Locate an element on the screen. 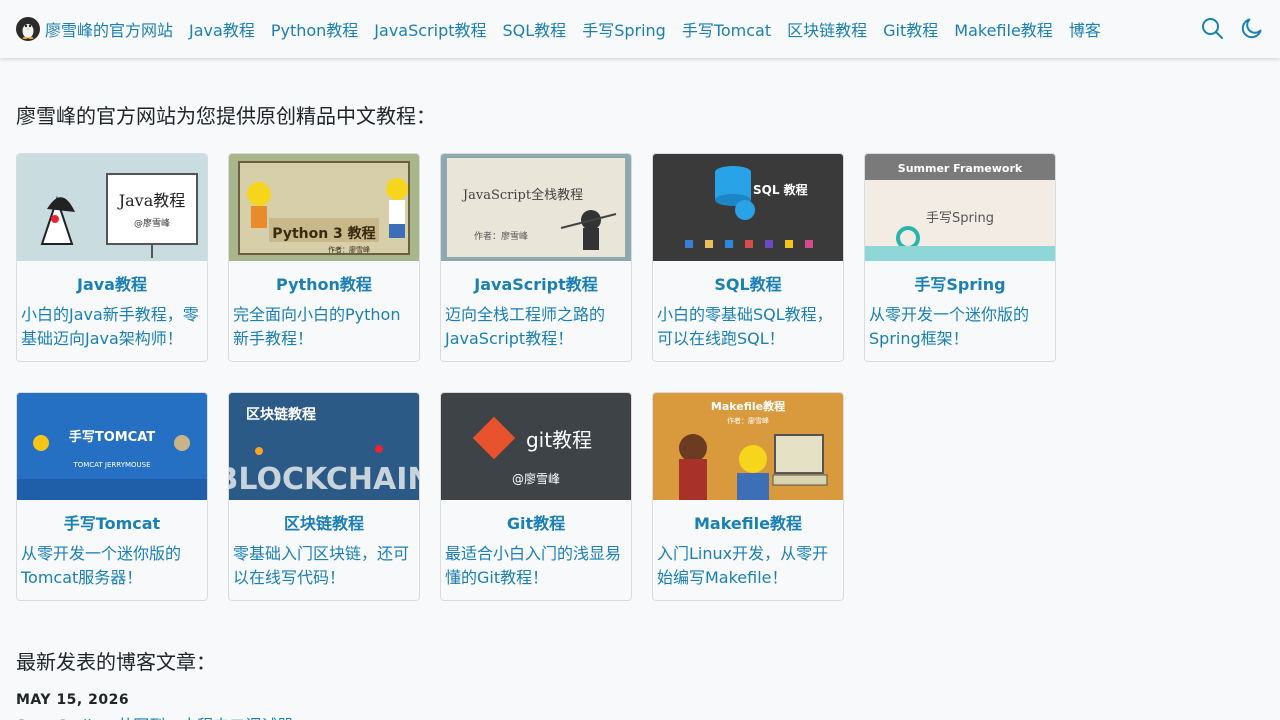  card-description: 零基础入门区块链，还可以在线写代码！ is located at coordinates (324, 566).